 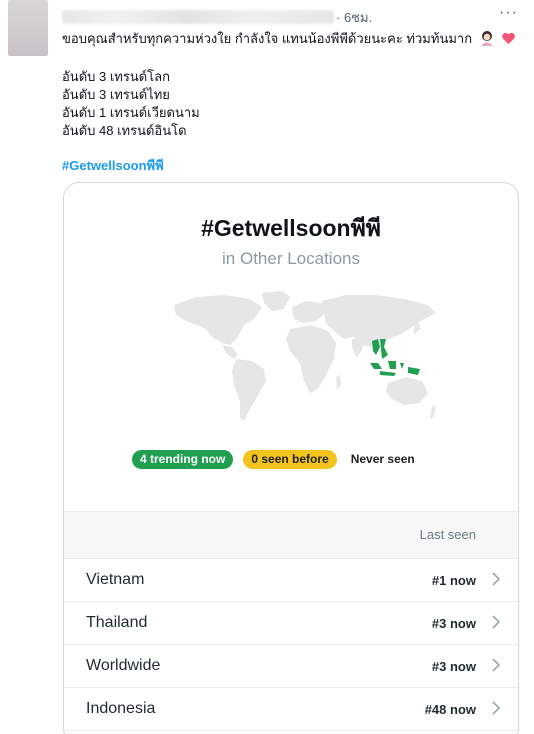 I want to click on legend-seen-before: 0 seen before, so click(x=290, y=459).